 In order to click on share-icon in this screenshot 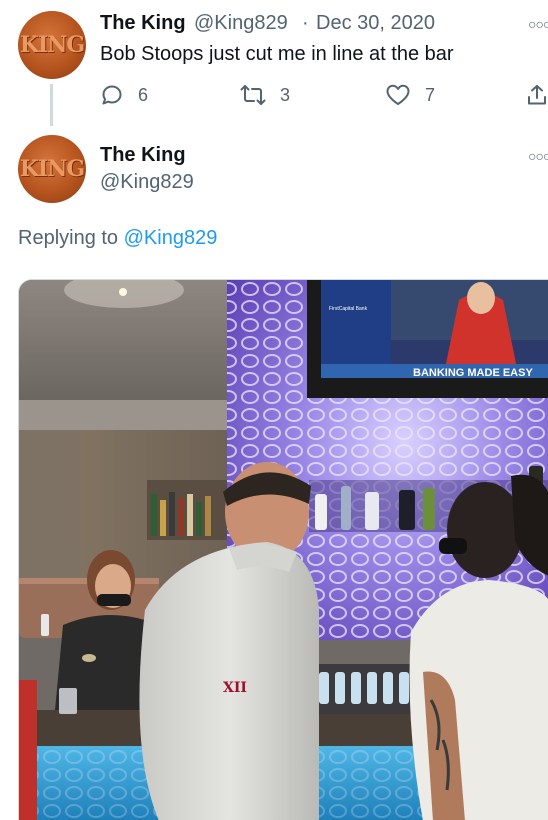, I will do `click(537, 95)`.